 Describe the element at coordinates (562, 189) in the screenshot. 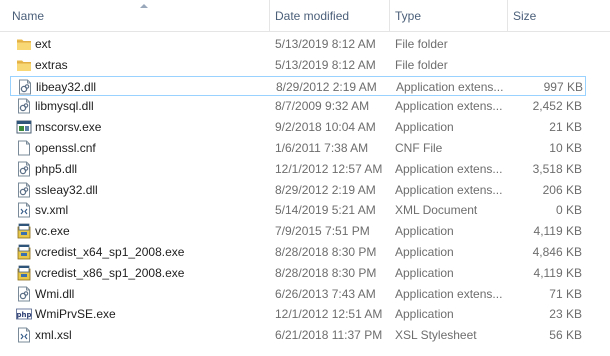

I see `file-size: 206 KB` at that location.